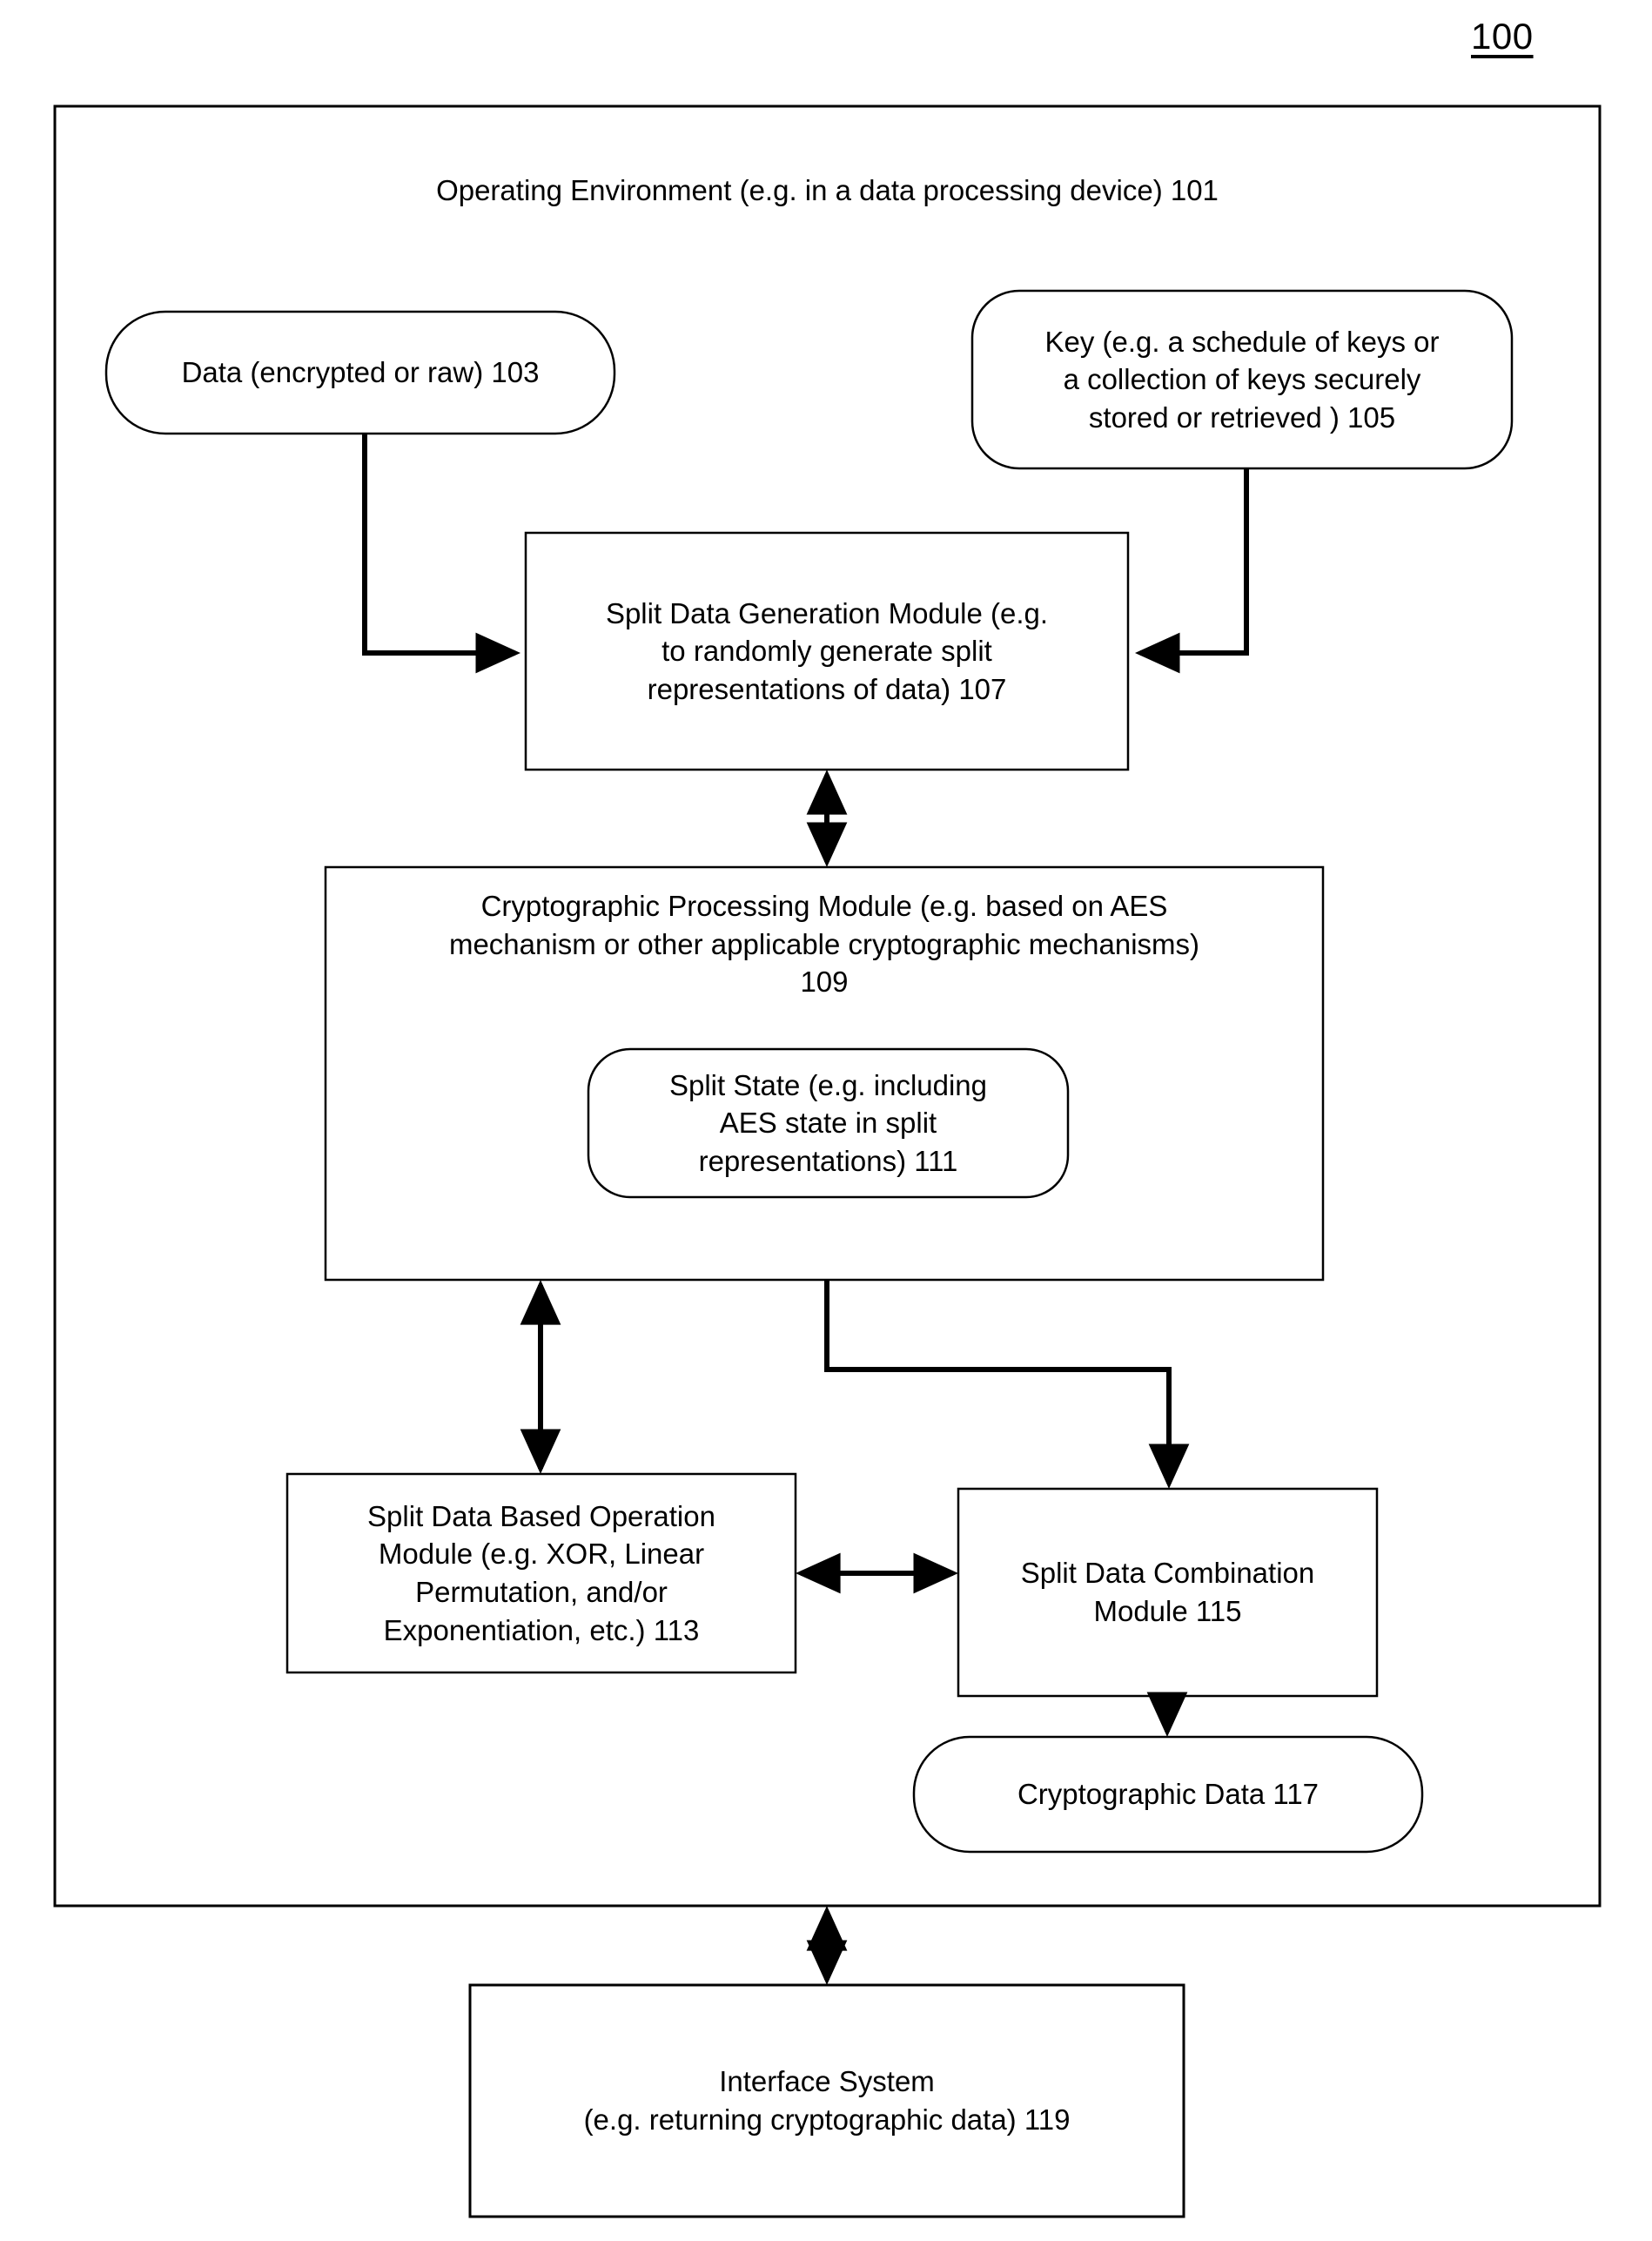 This screenshot has height=2241, width=1652. I want to click on data-node-box, so click(360, 373).